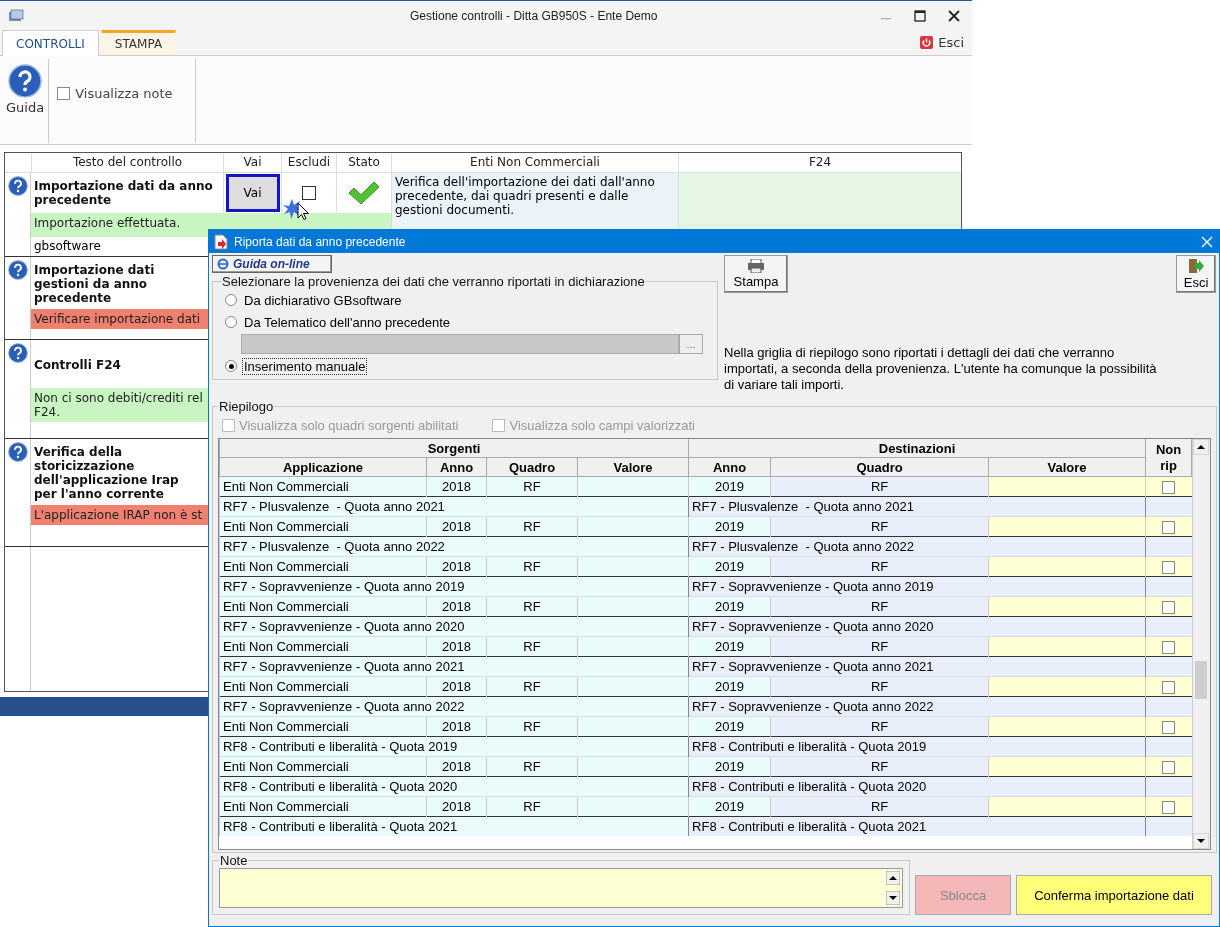  What do you see at coordinates (221, 241) in the screenshot?
I see `document-icon` at bounding box center [221, 241].